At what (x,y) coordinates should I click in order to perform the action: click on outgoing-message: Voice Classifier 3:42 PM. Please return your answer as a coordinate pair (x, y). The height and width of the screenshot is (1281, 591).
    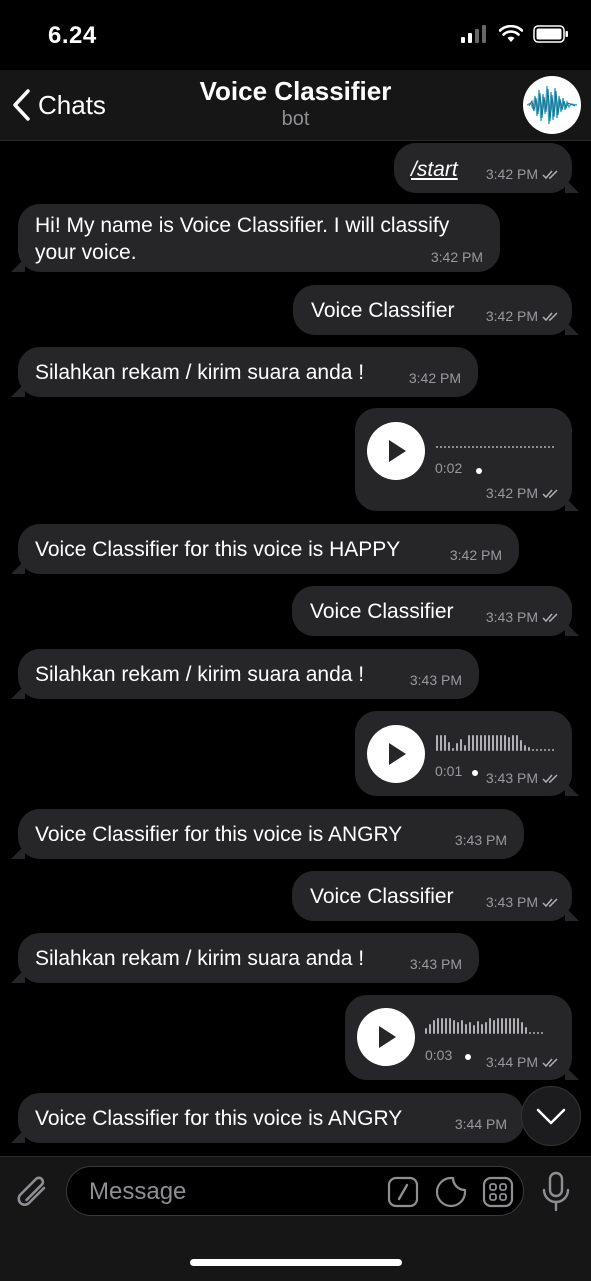
    Looking at the image, I should click on (436, 310).